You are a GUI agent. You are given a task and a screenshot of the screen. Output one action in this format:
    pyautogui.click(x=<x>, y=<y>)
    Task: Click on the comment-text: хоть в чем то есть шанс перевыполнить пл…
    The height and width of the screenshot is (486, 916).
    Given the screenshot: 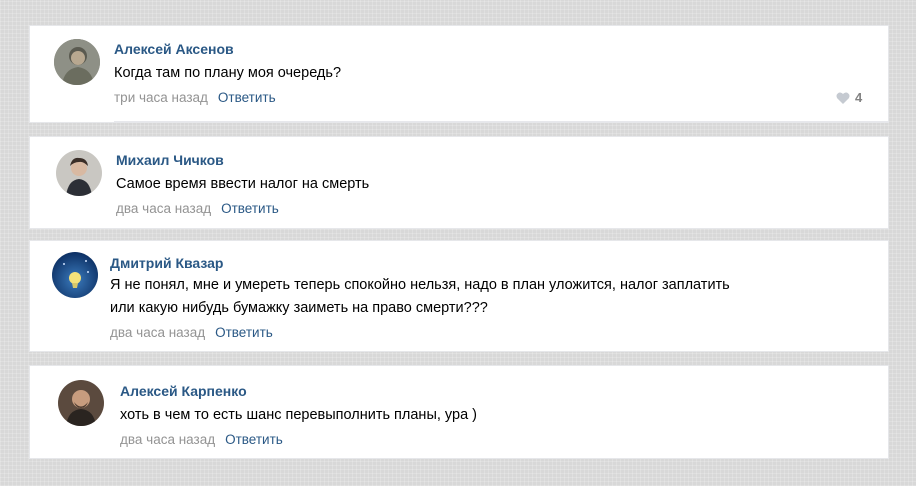 What is the action you would take?
    pyautogui.click(x=298, y=415)
    